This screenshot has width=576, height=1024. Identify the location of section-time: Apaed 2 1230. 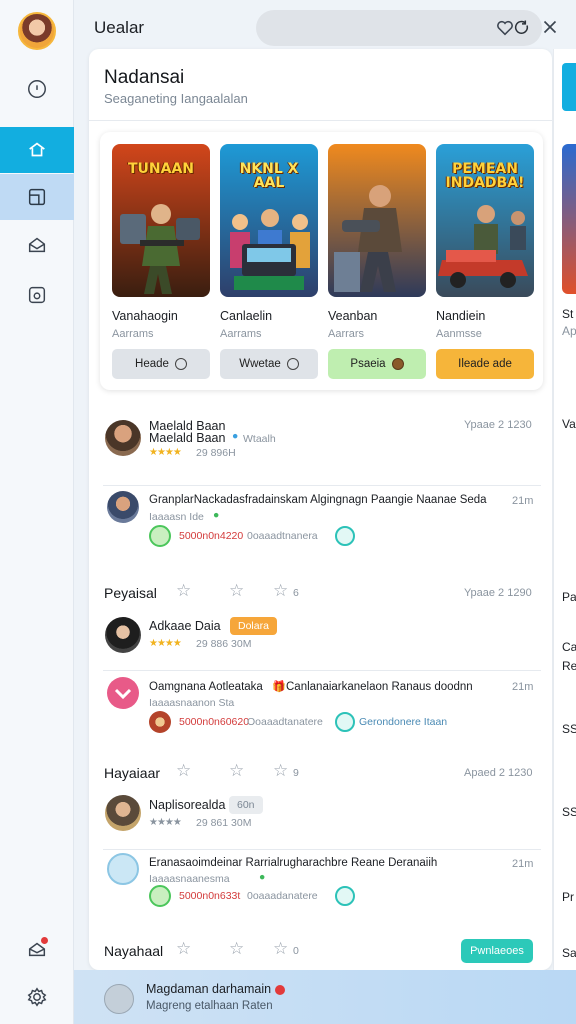
(498, 773).